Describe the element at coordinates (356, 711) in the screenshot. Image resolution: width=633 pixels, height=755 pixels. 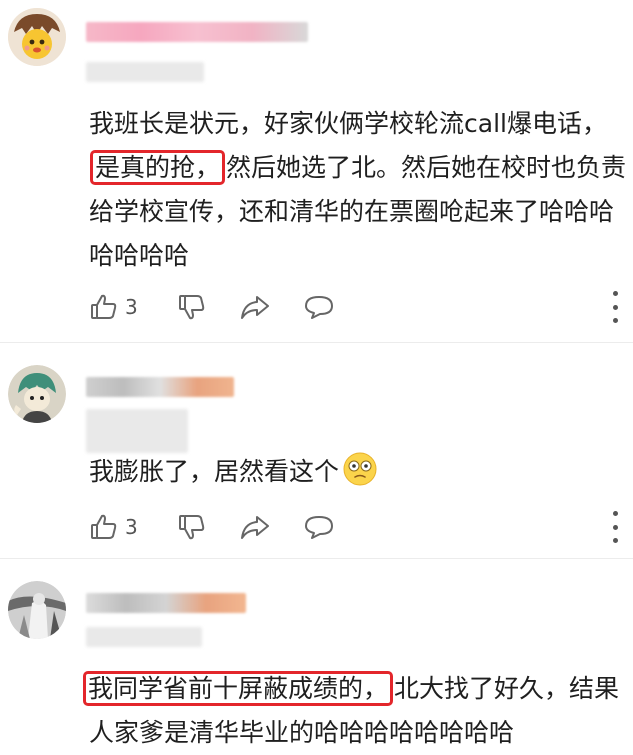
I see `comment-text: 我同学省前十屏蔽成绩的， 北大找了好久，结果人家爹是清华毕业的哈哈哈哈哈哈哈哈` at that location.